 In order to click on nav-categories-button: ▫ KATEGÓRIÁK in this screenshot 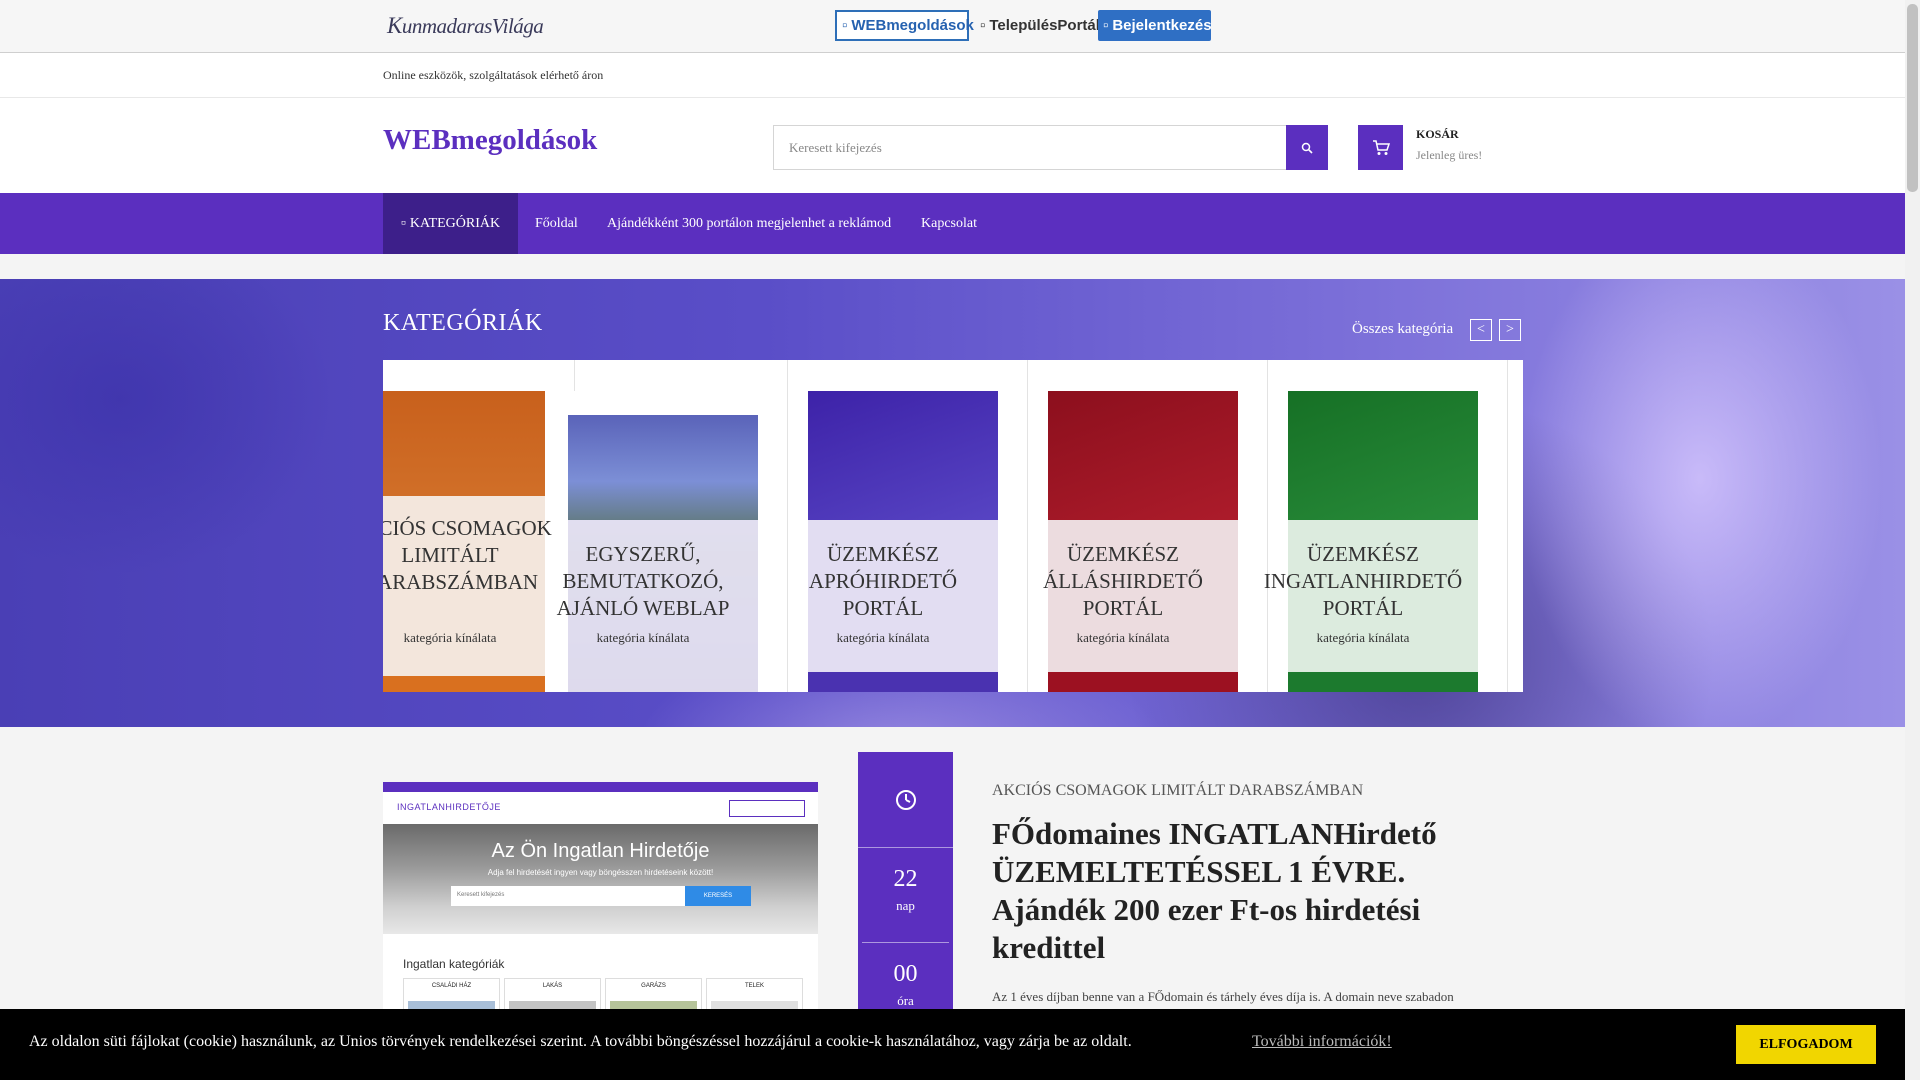, I will do `click(450, 223)`.